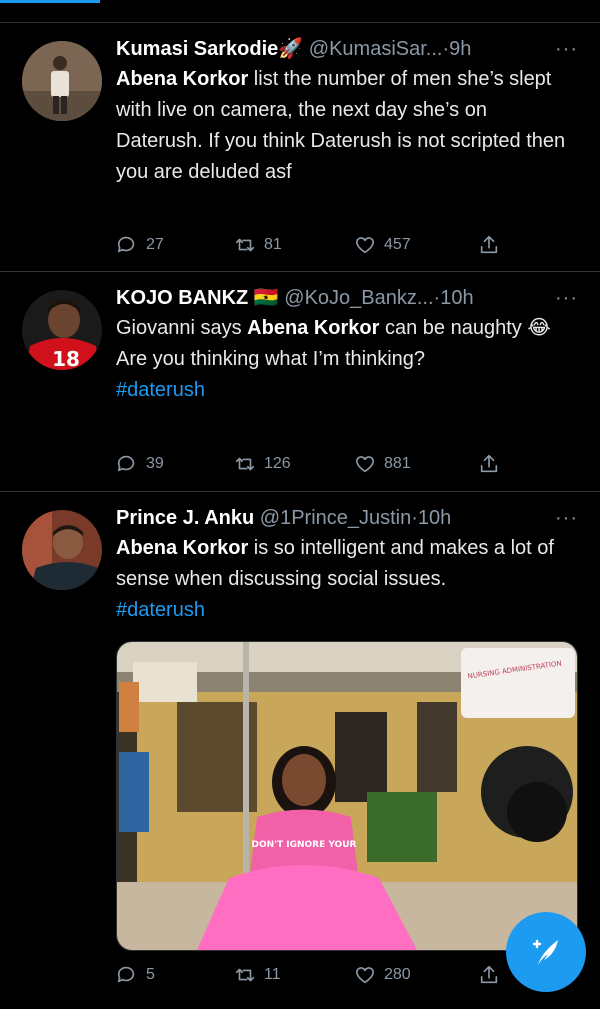 This screenshot has height=1009, width=600. I want to click on display-name: Prince J. Anku, so click(185, 518).